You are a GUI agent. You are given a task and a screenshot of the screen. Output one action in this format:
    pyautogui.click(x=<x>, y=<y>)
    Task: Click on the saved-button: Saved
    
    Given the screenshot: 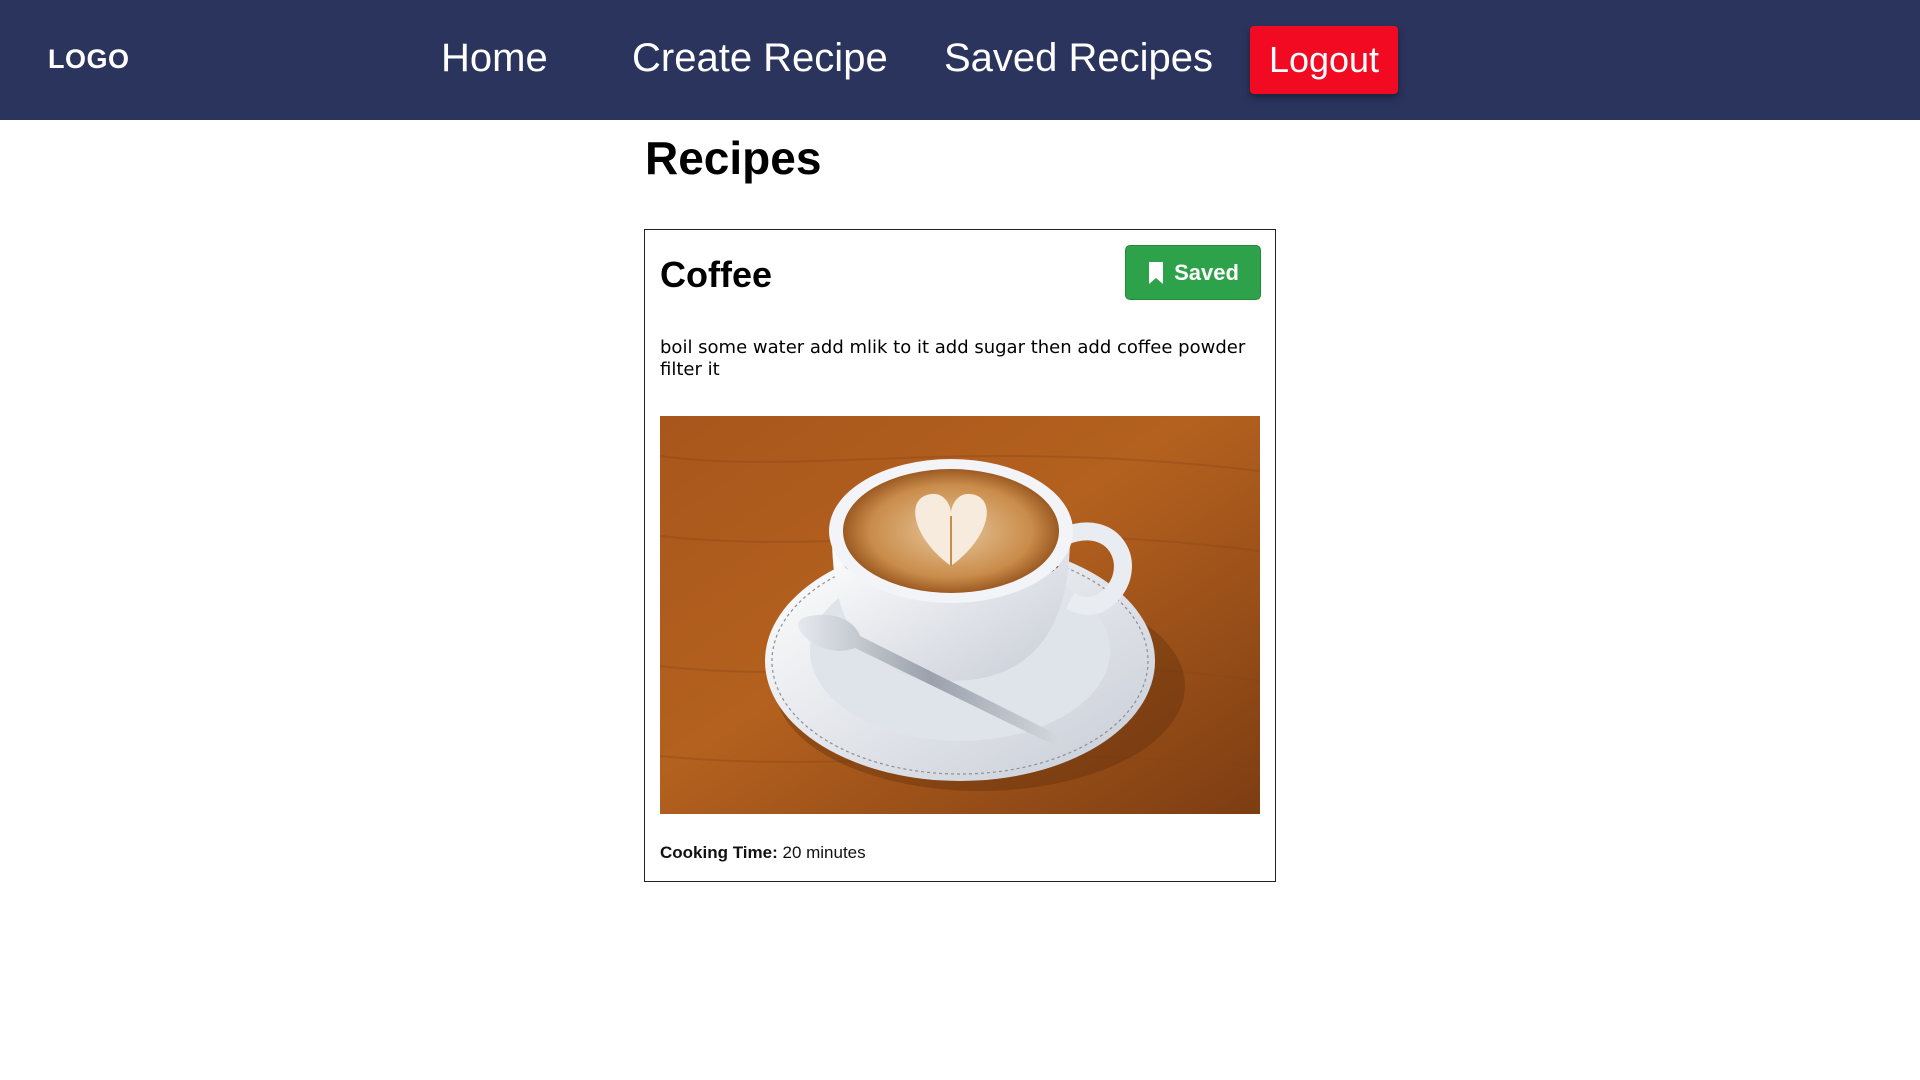 What is the action you would take?
    pyautogui.click(x=1193, y=272)
    